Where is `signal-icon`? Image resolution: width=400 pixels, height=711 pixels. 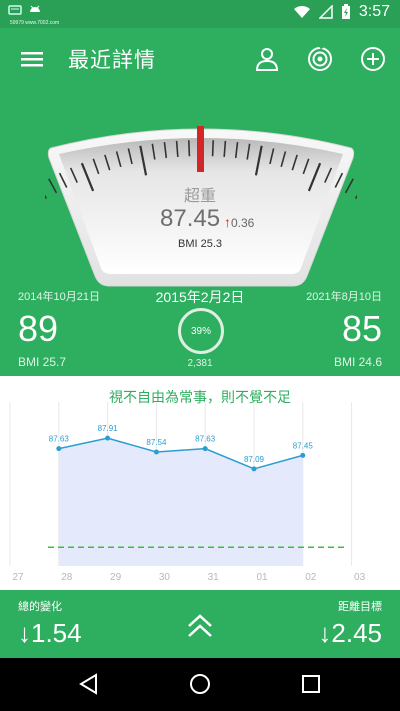 signal-icon is located at coordinates (325, 12).